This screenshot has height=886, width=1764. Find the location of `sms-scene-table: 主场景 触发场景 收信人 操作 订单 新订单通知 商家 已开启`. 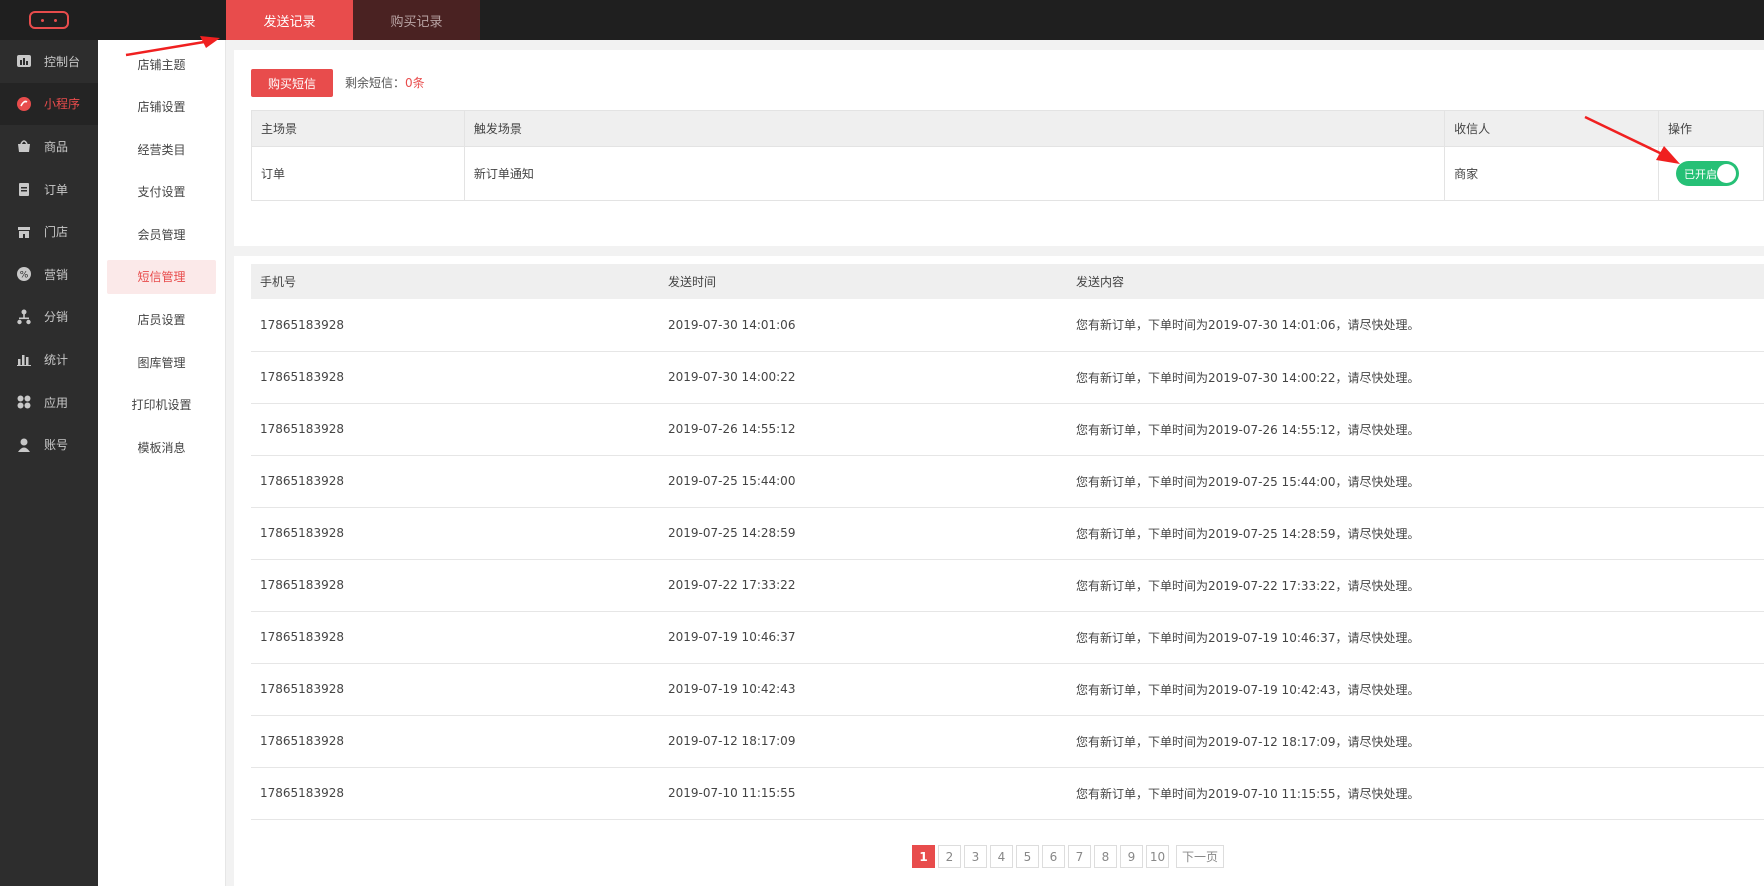

sms-scene-table: 主场景 触发场景 收信人 操作 订单 新订单通知 商家 已开启 is located at coordinates (1007, 155).